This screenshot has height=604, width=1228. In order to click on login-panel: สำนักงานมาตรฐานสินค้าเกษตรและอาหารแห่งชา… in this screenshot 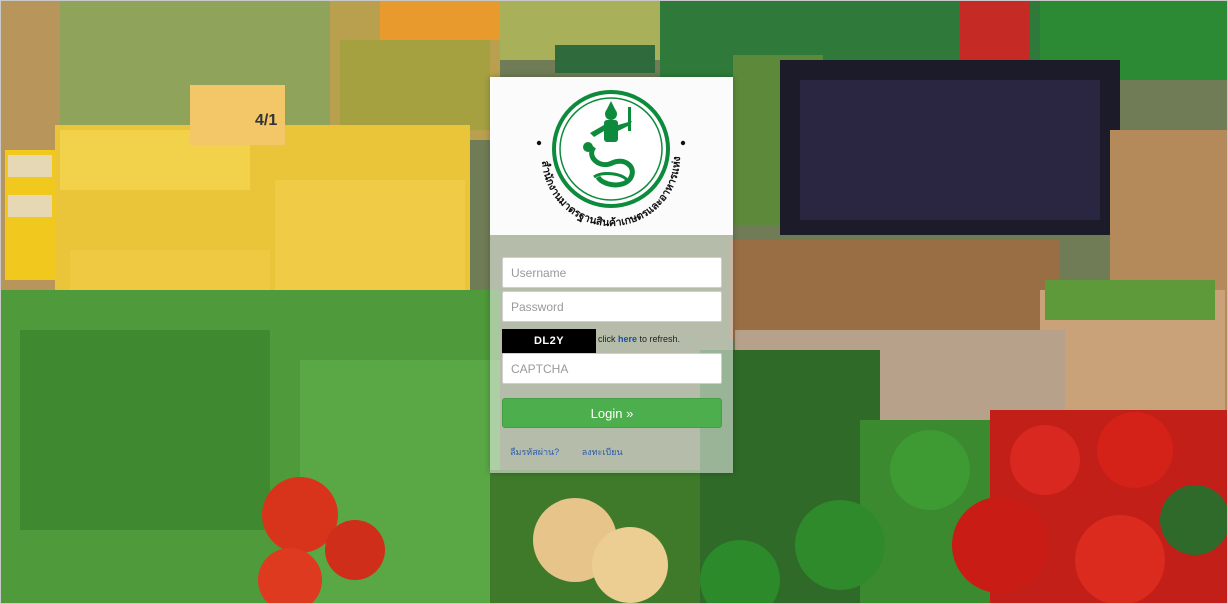, I will do `click(609, 270)`.